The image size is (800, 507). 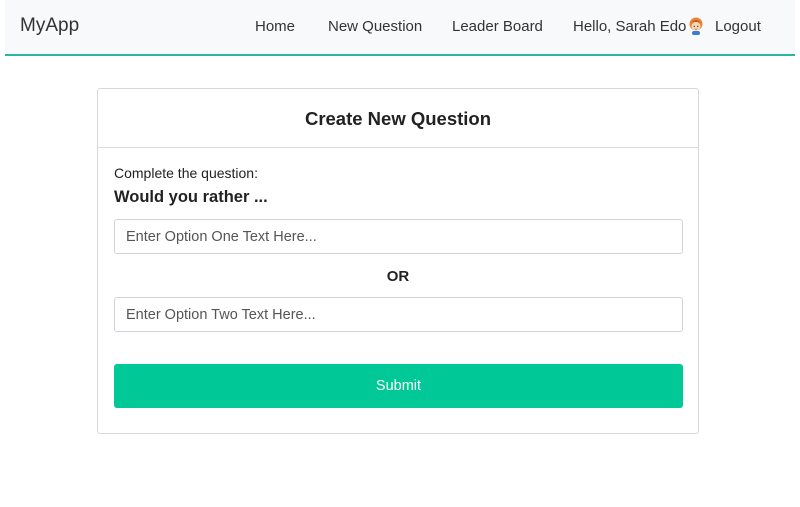 What do you see at coordinates (398, 276) in the screenshot?
I see `or-divider-text: OR` at bounding box center [398, 276].